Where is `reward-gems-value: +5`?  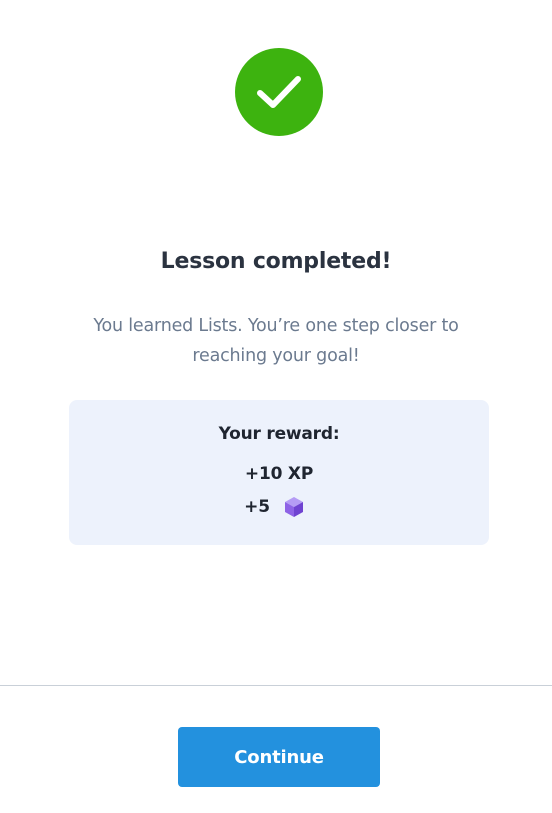
reward-gems-value: +5 is located at coordinates (257, 507).